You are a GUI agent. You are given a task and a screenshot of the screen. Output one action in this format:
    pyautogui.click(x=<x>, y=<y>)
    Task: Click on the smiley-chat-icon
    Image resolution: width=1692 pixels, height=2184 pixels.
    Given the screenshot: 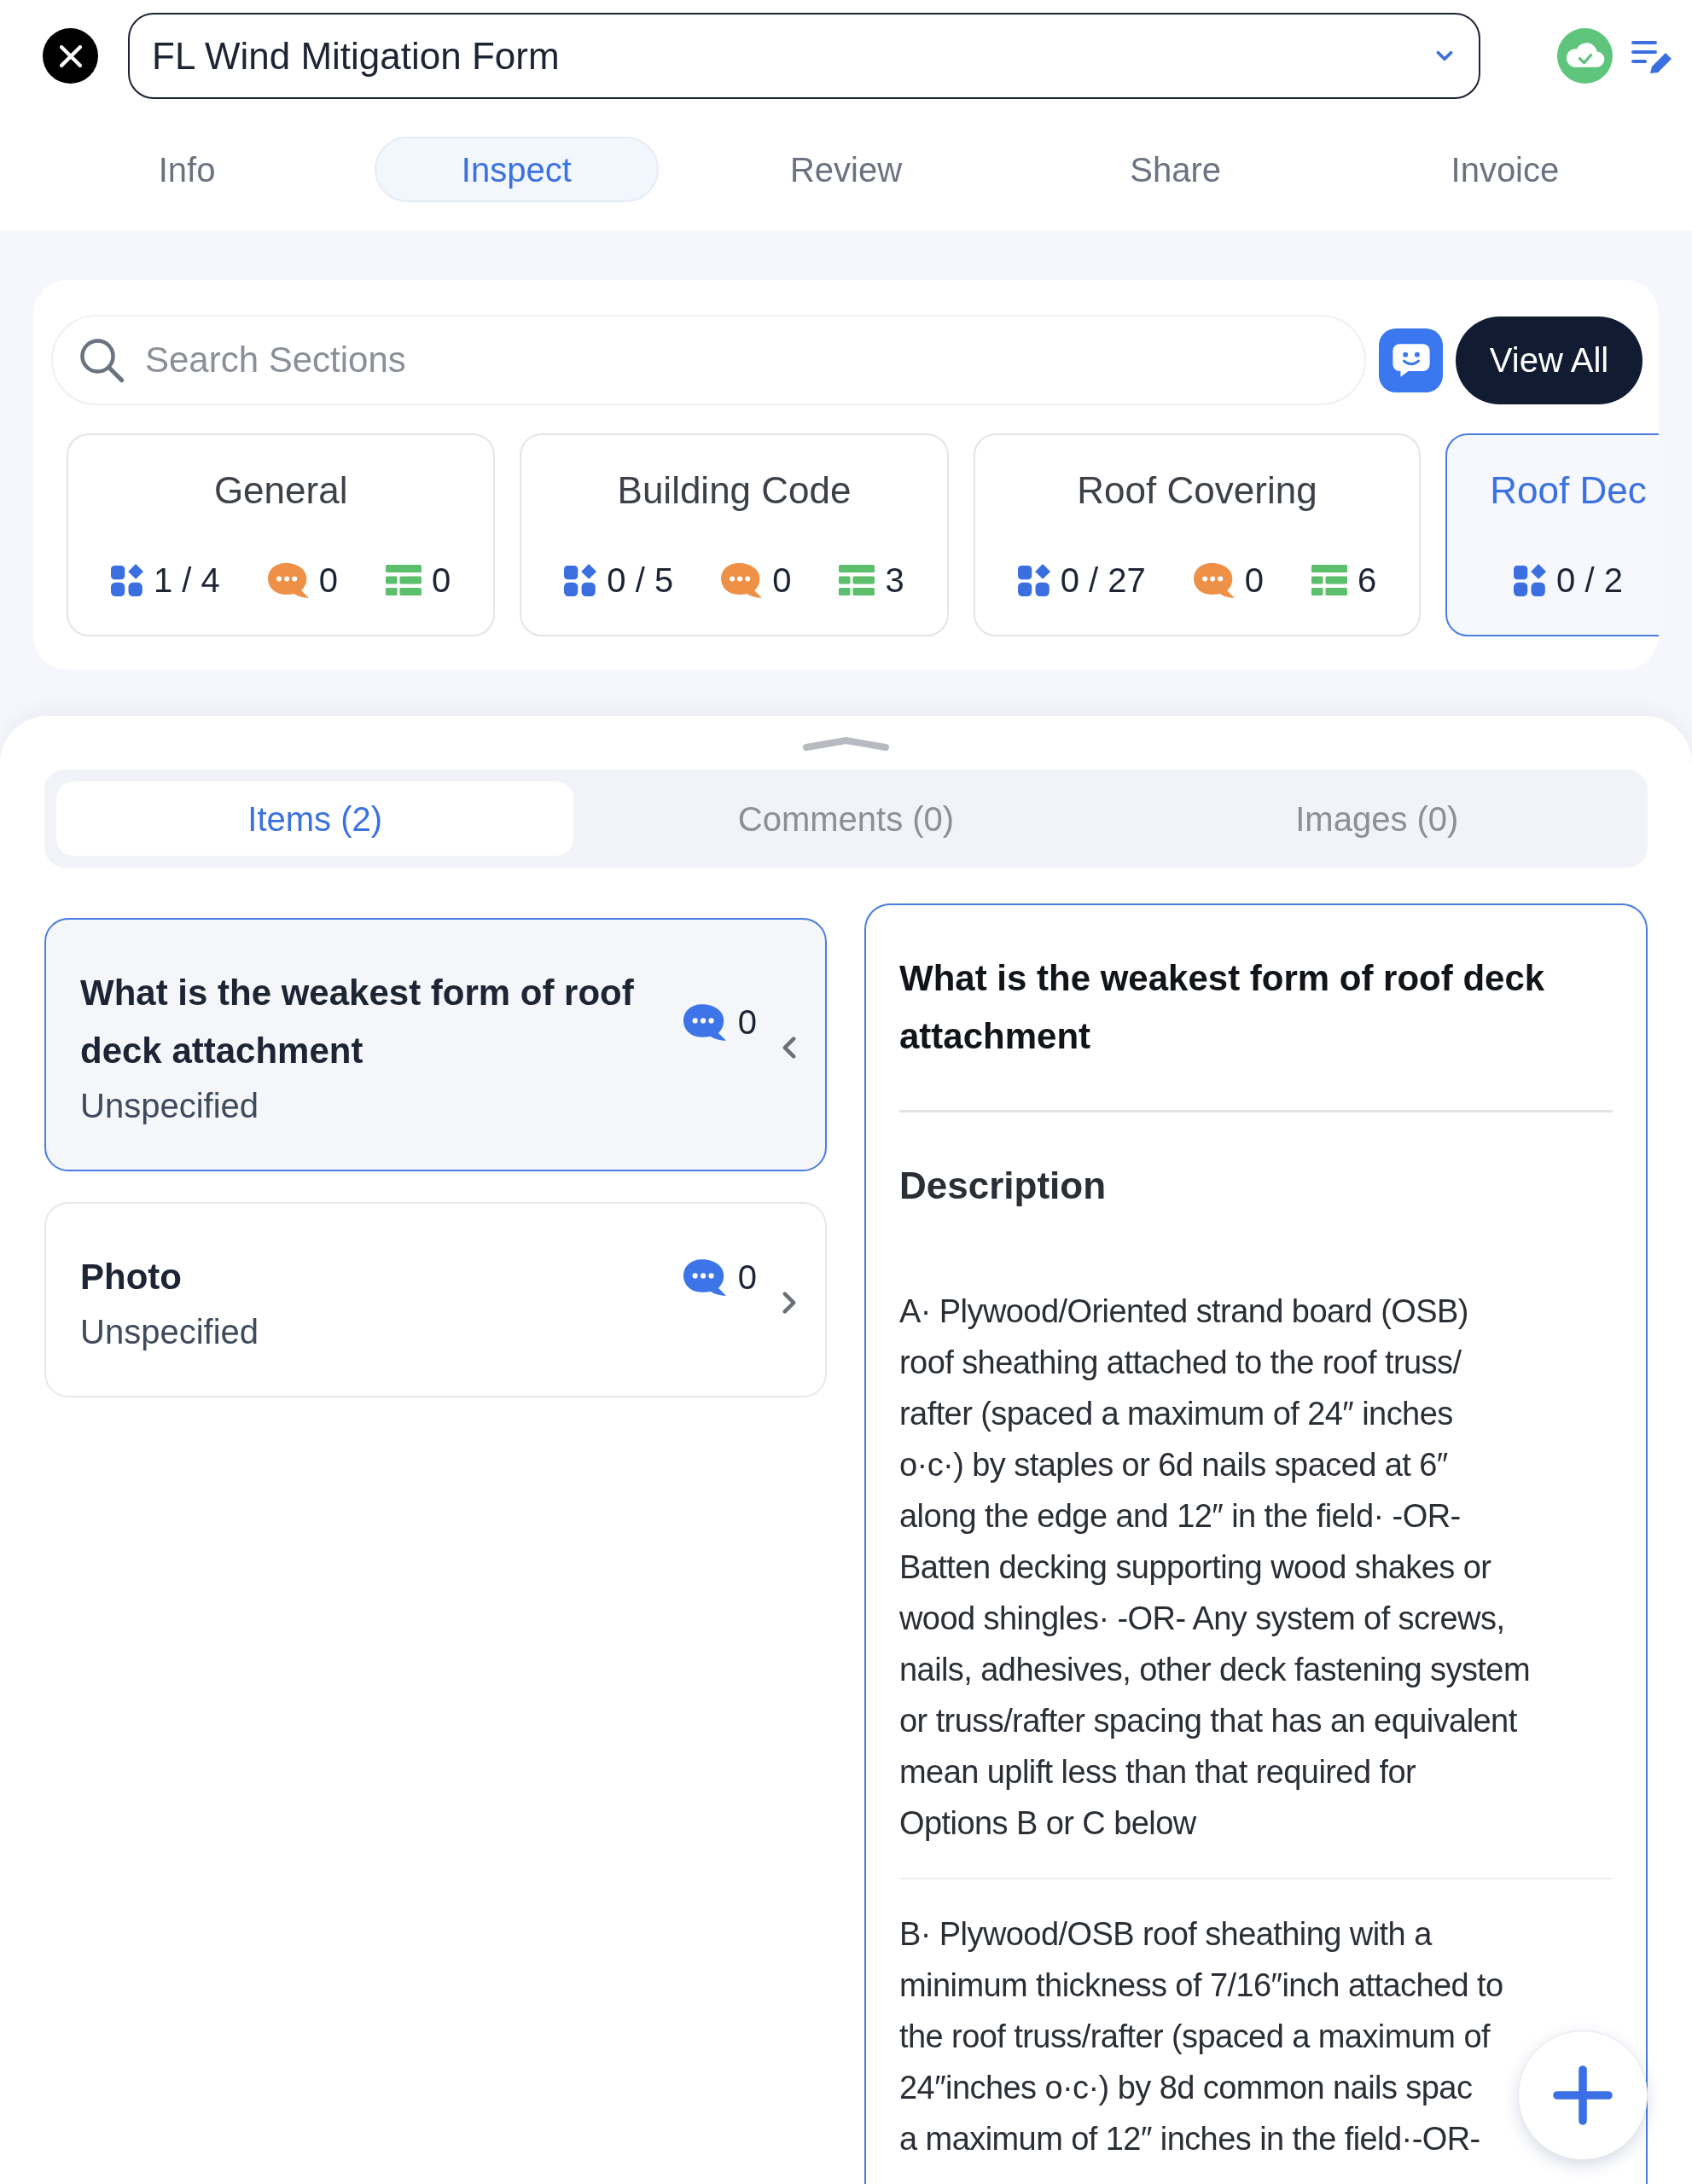 What is the action you would take?
    pyautogui.click(x=1411, y=360)
    